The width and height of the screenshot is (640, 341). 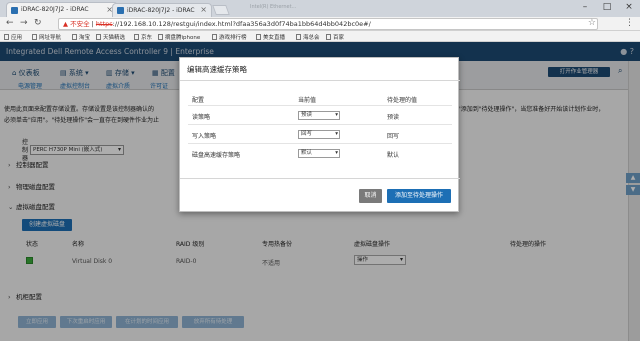 I want to click on browser-menu-icon: ⋮, so click(x=629, y=23).